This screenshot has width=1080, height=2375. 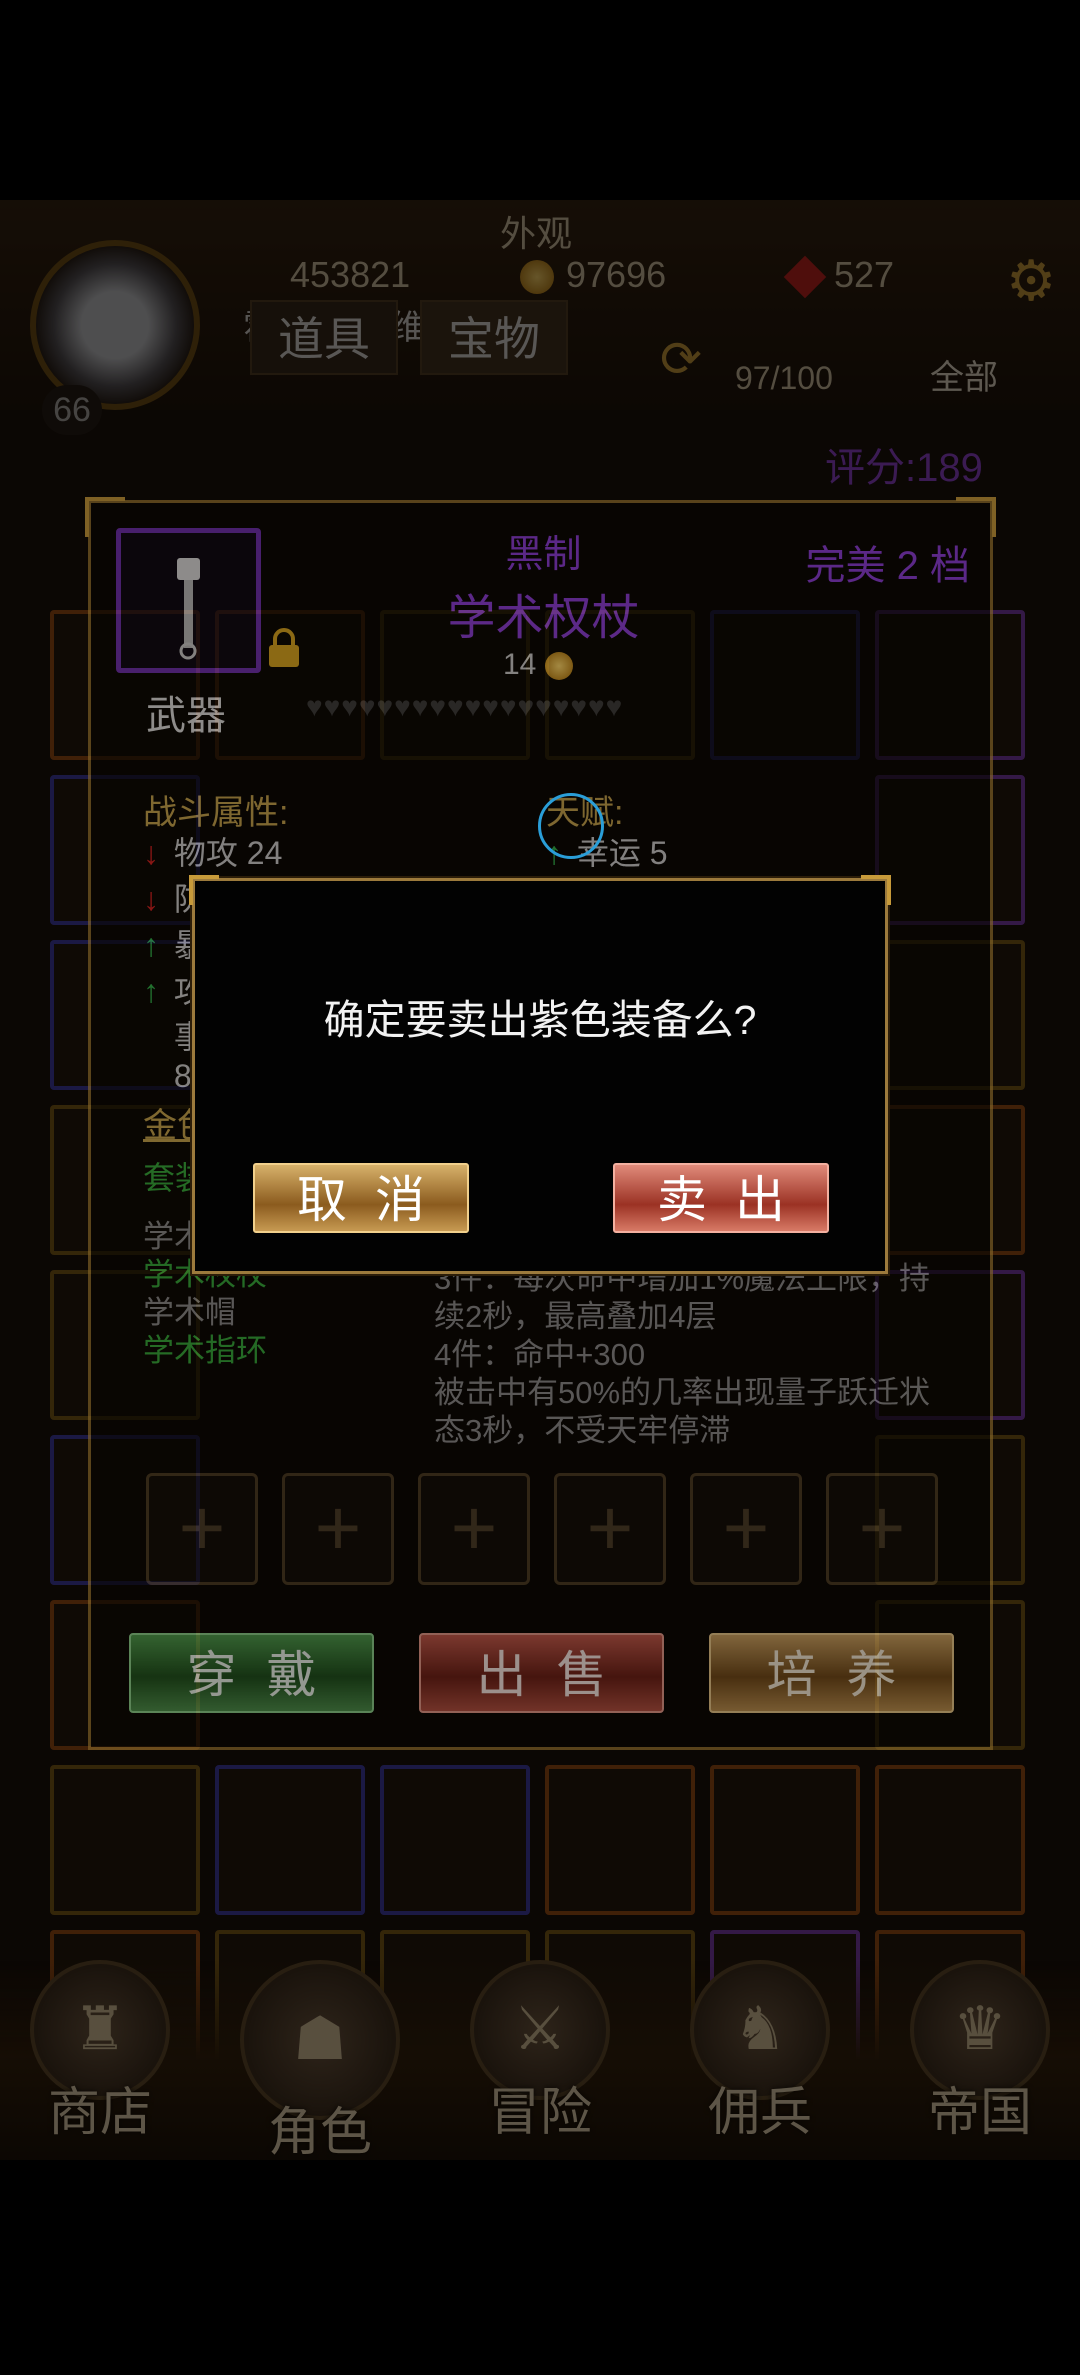 I want to click on combat-stat-text: 8, so click(x=178, y=1076).